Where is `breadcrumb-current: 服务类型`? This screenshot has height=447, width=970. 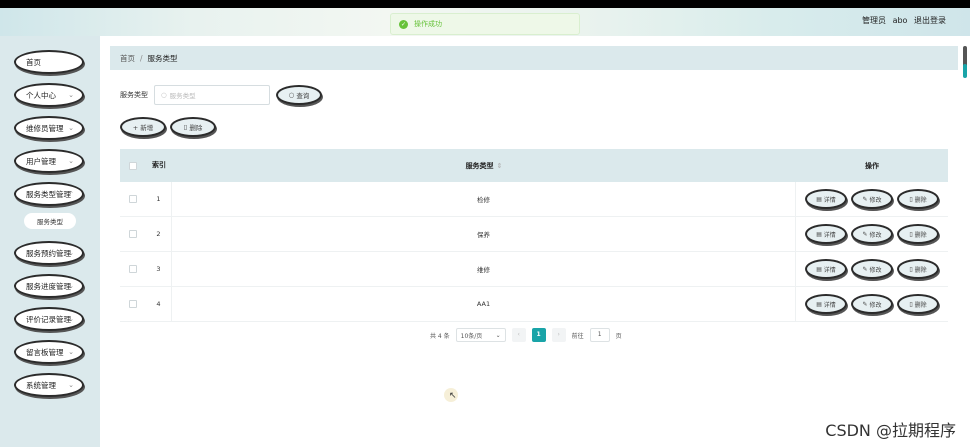 breadcrumb-current: 服务类型 is located at coordinates (162, 58).